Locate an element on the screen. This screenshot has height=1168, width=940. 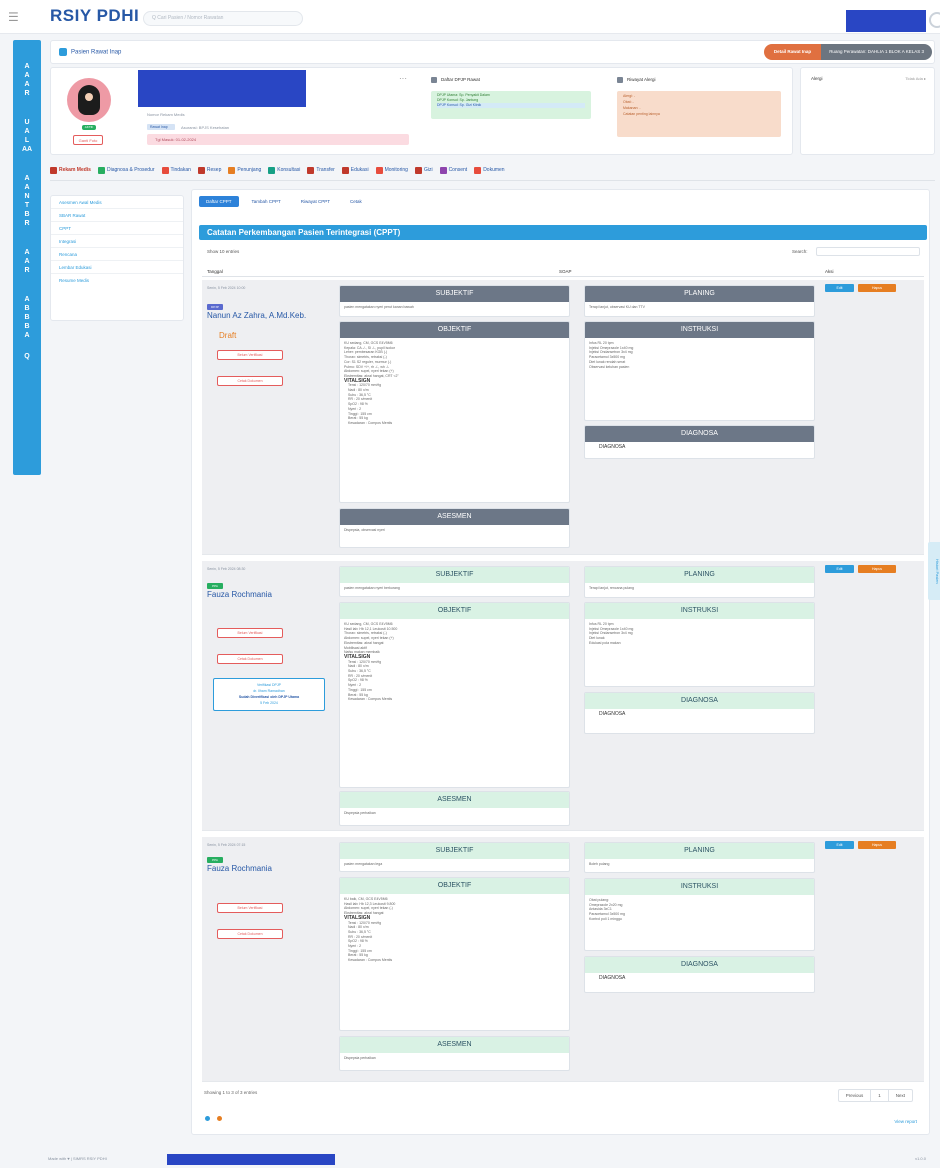
footer-text: Made with ♥ | SIMRS RSIY PDHI is located at coordinates (77, 1158).